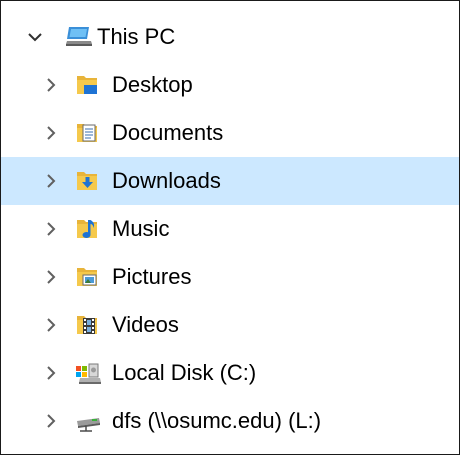 Image resolution: width=460 pixels, height=455 pixels. I want to click on tree-item-label: Videos, so click(145, 324).